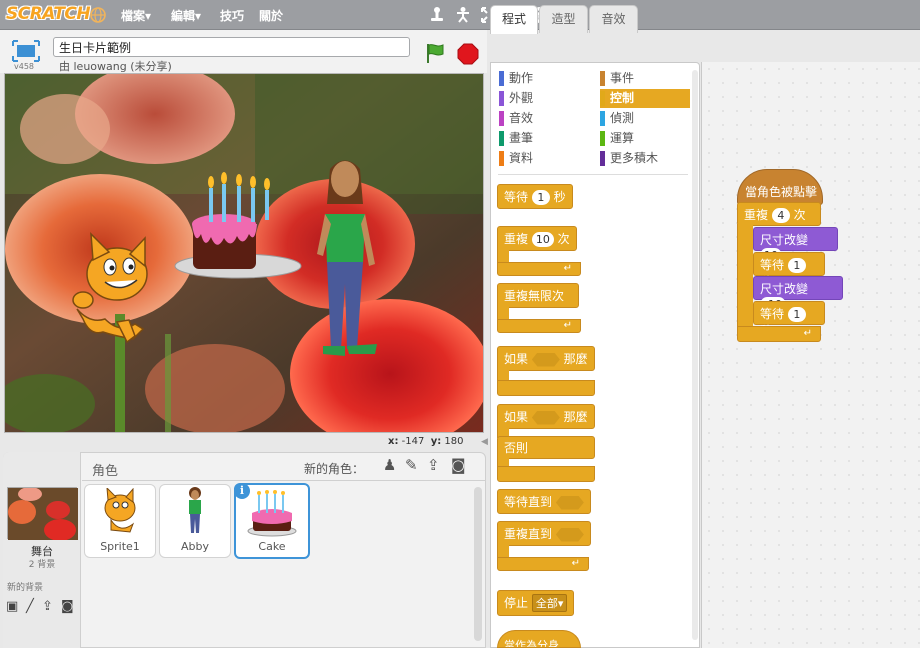  I want to click on sprite-paint-icon: ✎, so click(411, 465).